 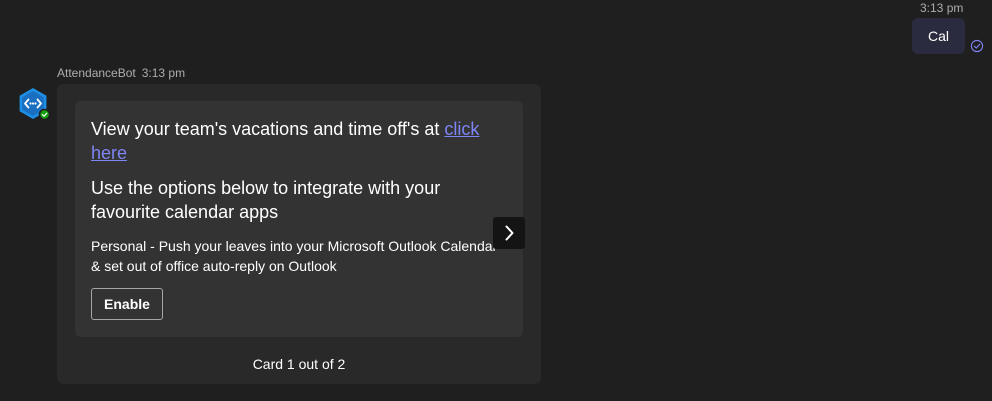 I want to click on bot-avatar-icon, so click(x=34, y=104).